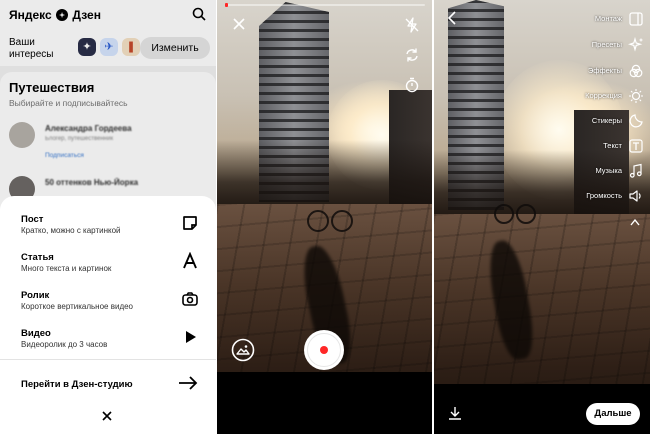 This screenshot has height=434, width=650. I want to click on camera-bottom-bar, so click(324, 403).